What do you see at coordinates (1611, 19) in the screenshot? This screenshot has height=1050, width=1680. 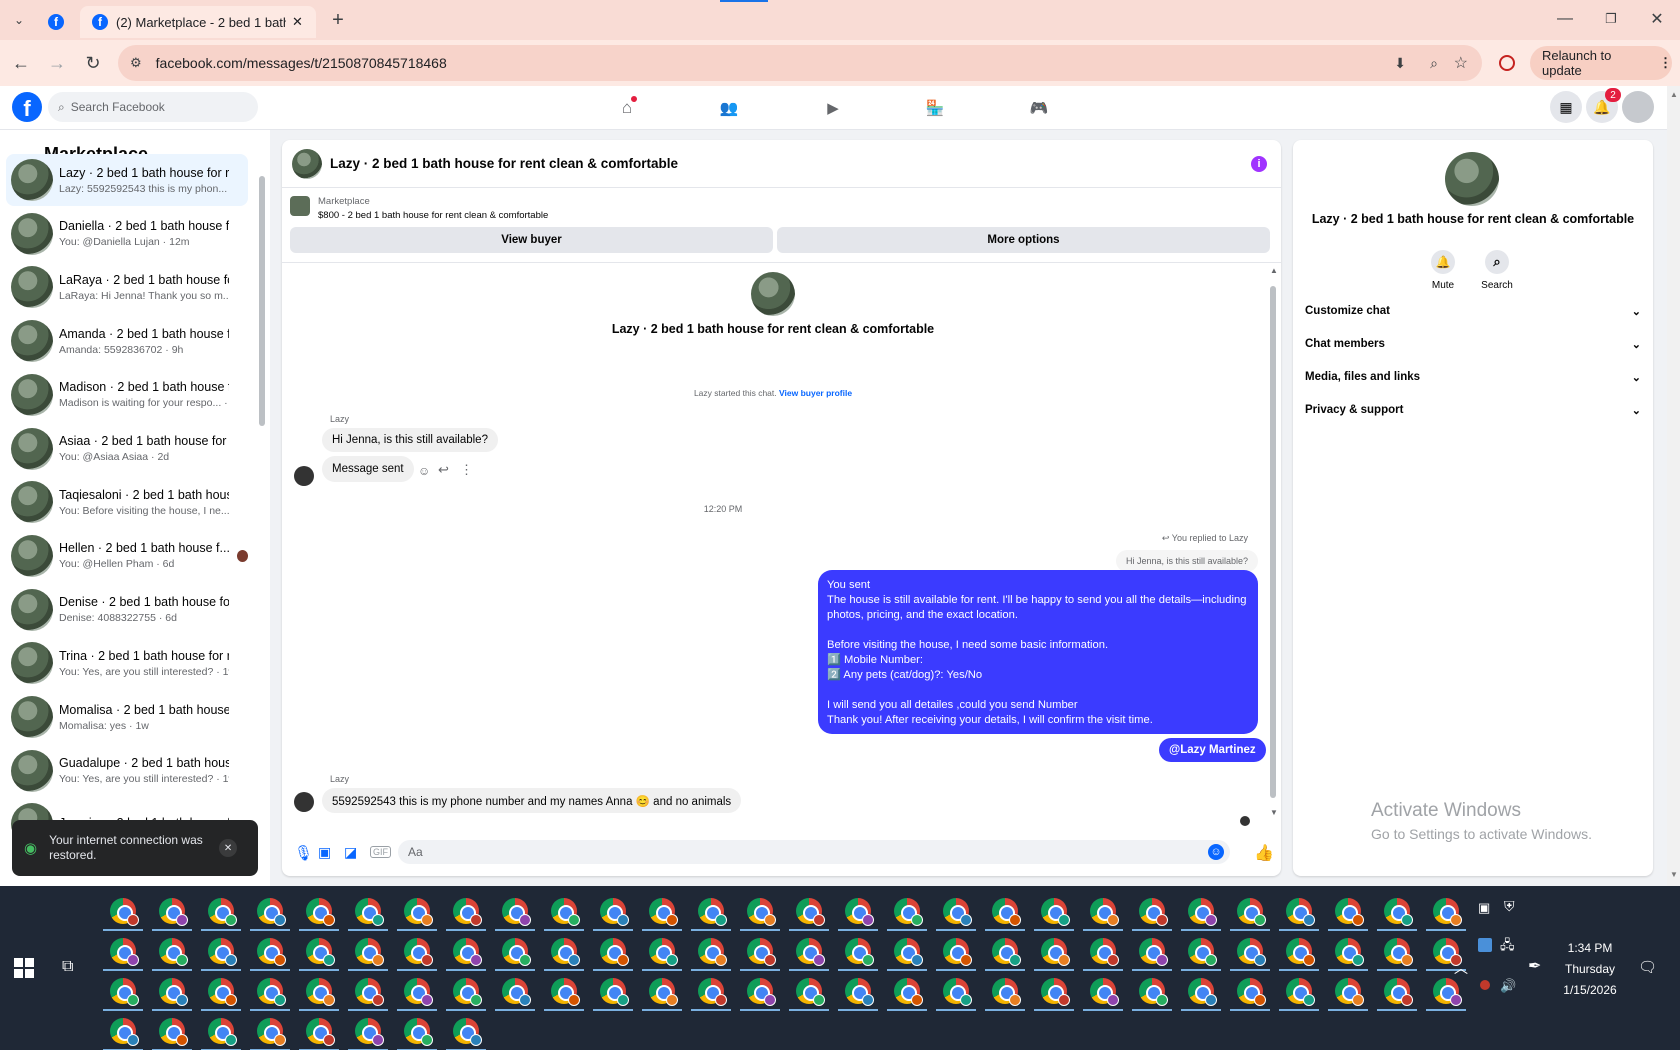 I see `restore-icon: ❐` at bounding box center [1611, 19].